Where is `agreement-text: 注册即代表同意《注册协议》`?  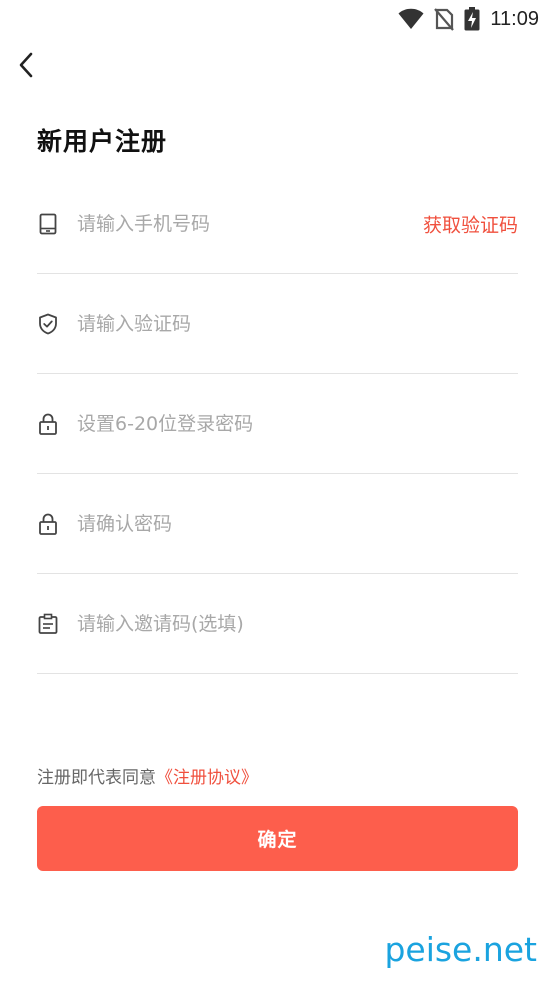 agreement-text: 注册即代表同意《注册协议》 is located at coordinates (147, 775).